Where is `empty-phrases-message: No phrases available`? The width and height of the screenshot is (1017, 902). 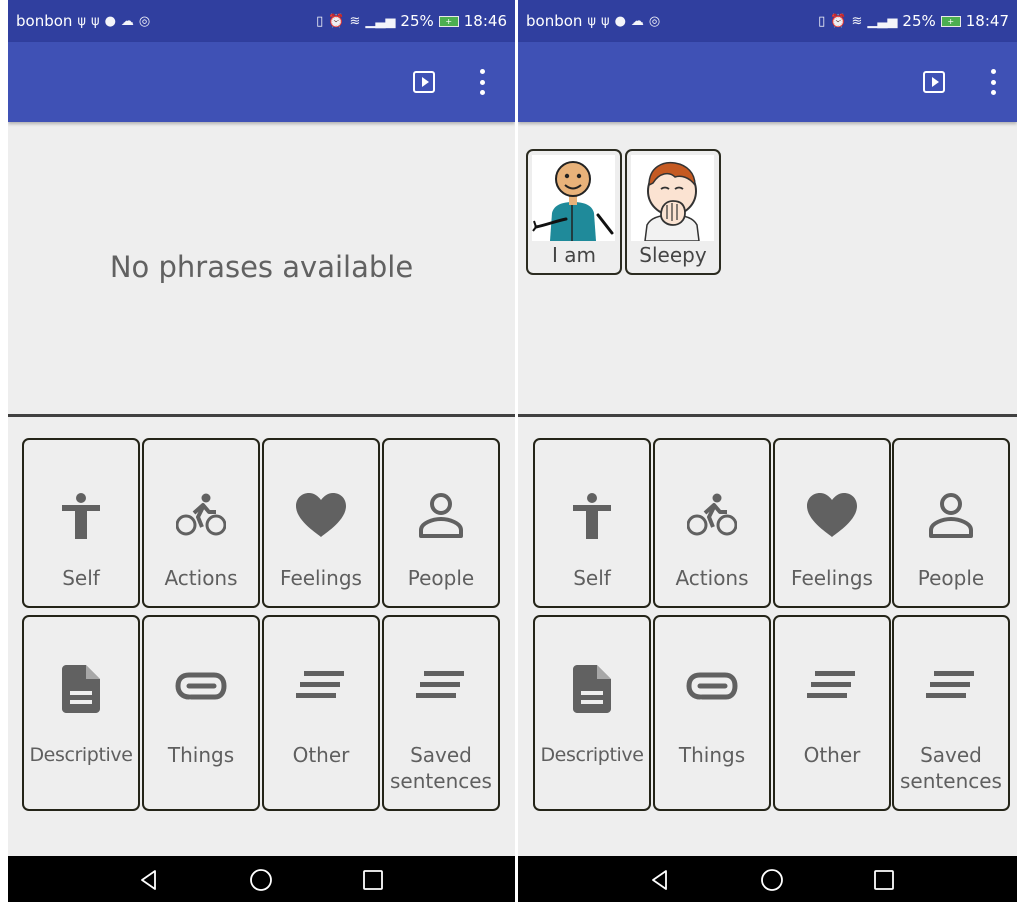 empty-phrases-message: No phrases available is located at coordinates (261, 267).